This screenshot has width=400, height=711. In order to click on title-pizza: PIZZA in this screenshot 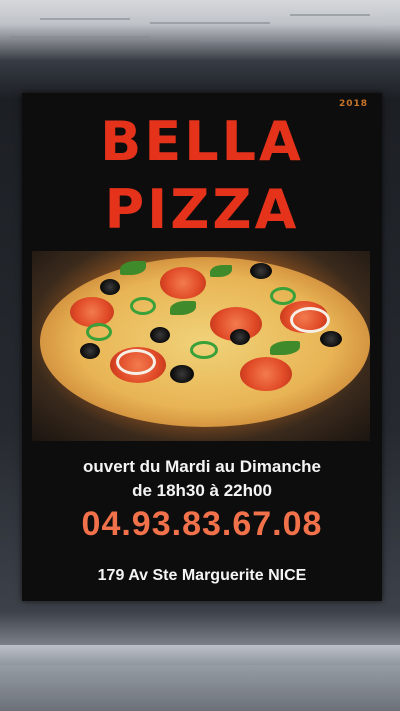, I will do `click(202, 209)`.